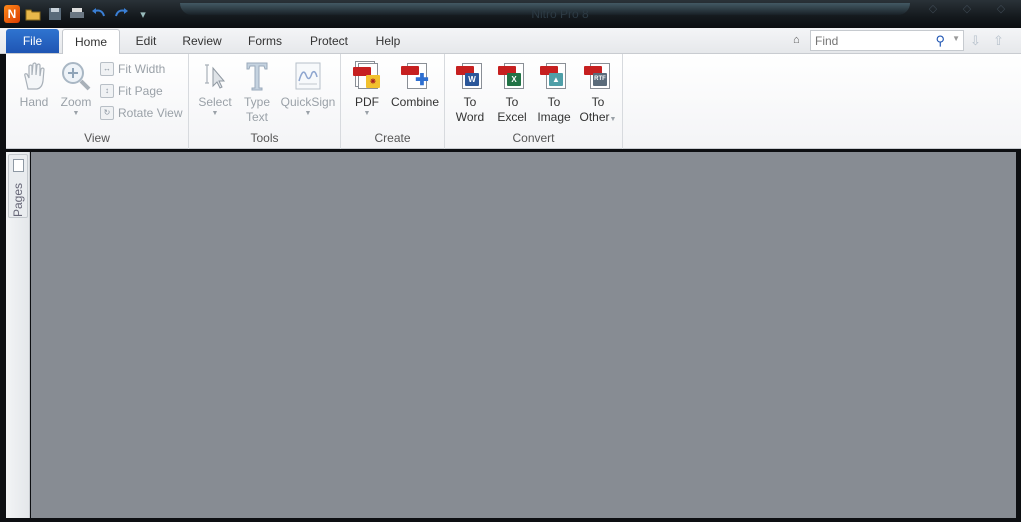  I want to click on customize-icon: ▾, so click(143, 14).